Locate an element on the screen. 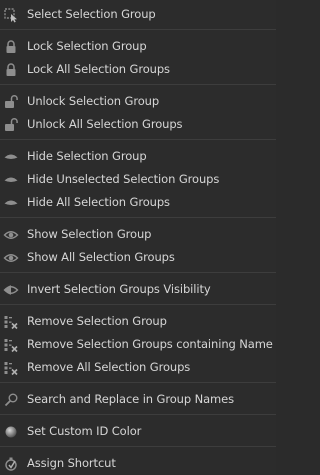  menu-item-select-selection-group: Select Selection Group is located at coordinates (138, 14).